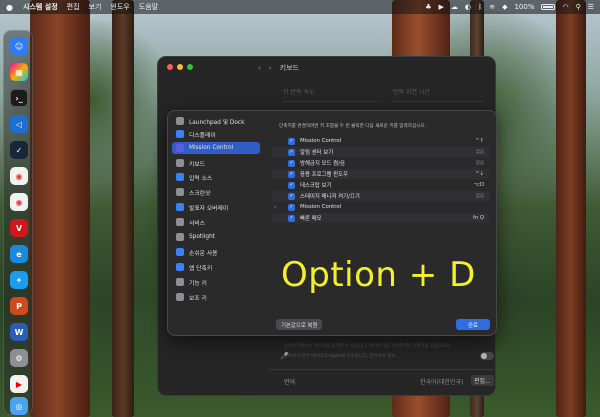 The width and height of the screenshot is (600, 417). I want to click on audio-icon: ≋, so click(492, 7).